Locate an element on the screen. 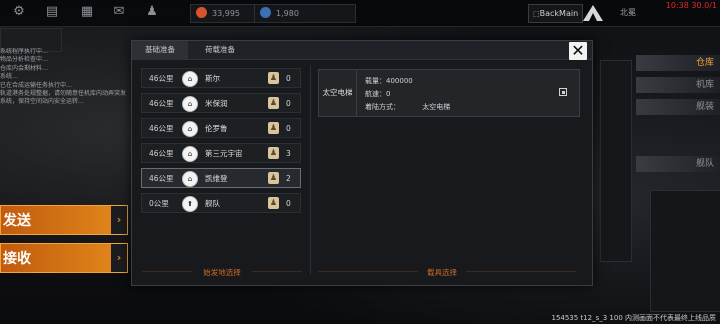 The height and width of the screenshot is (324, 720). distance-label: 0公里 is located at coordinates (159, 203).